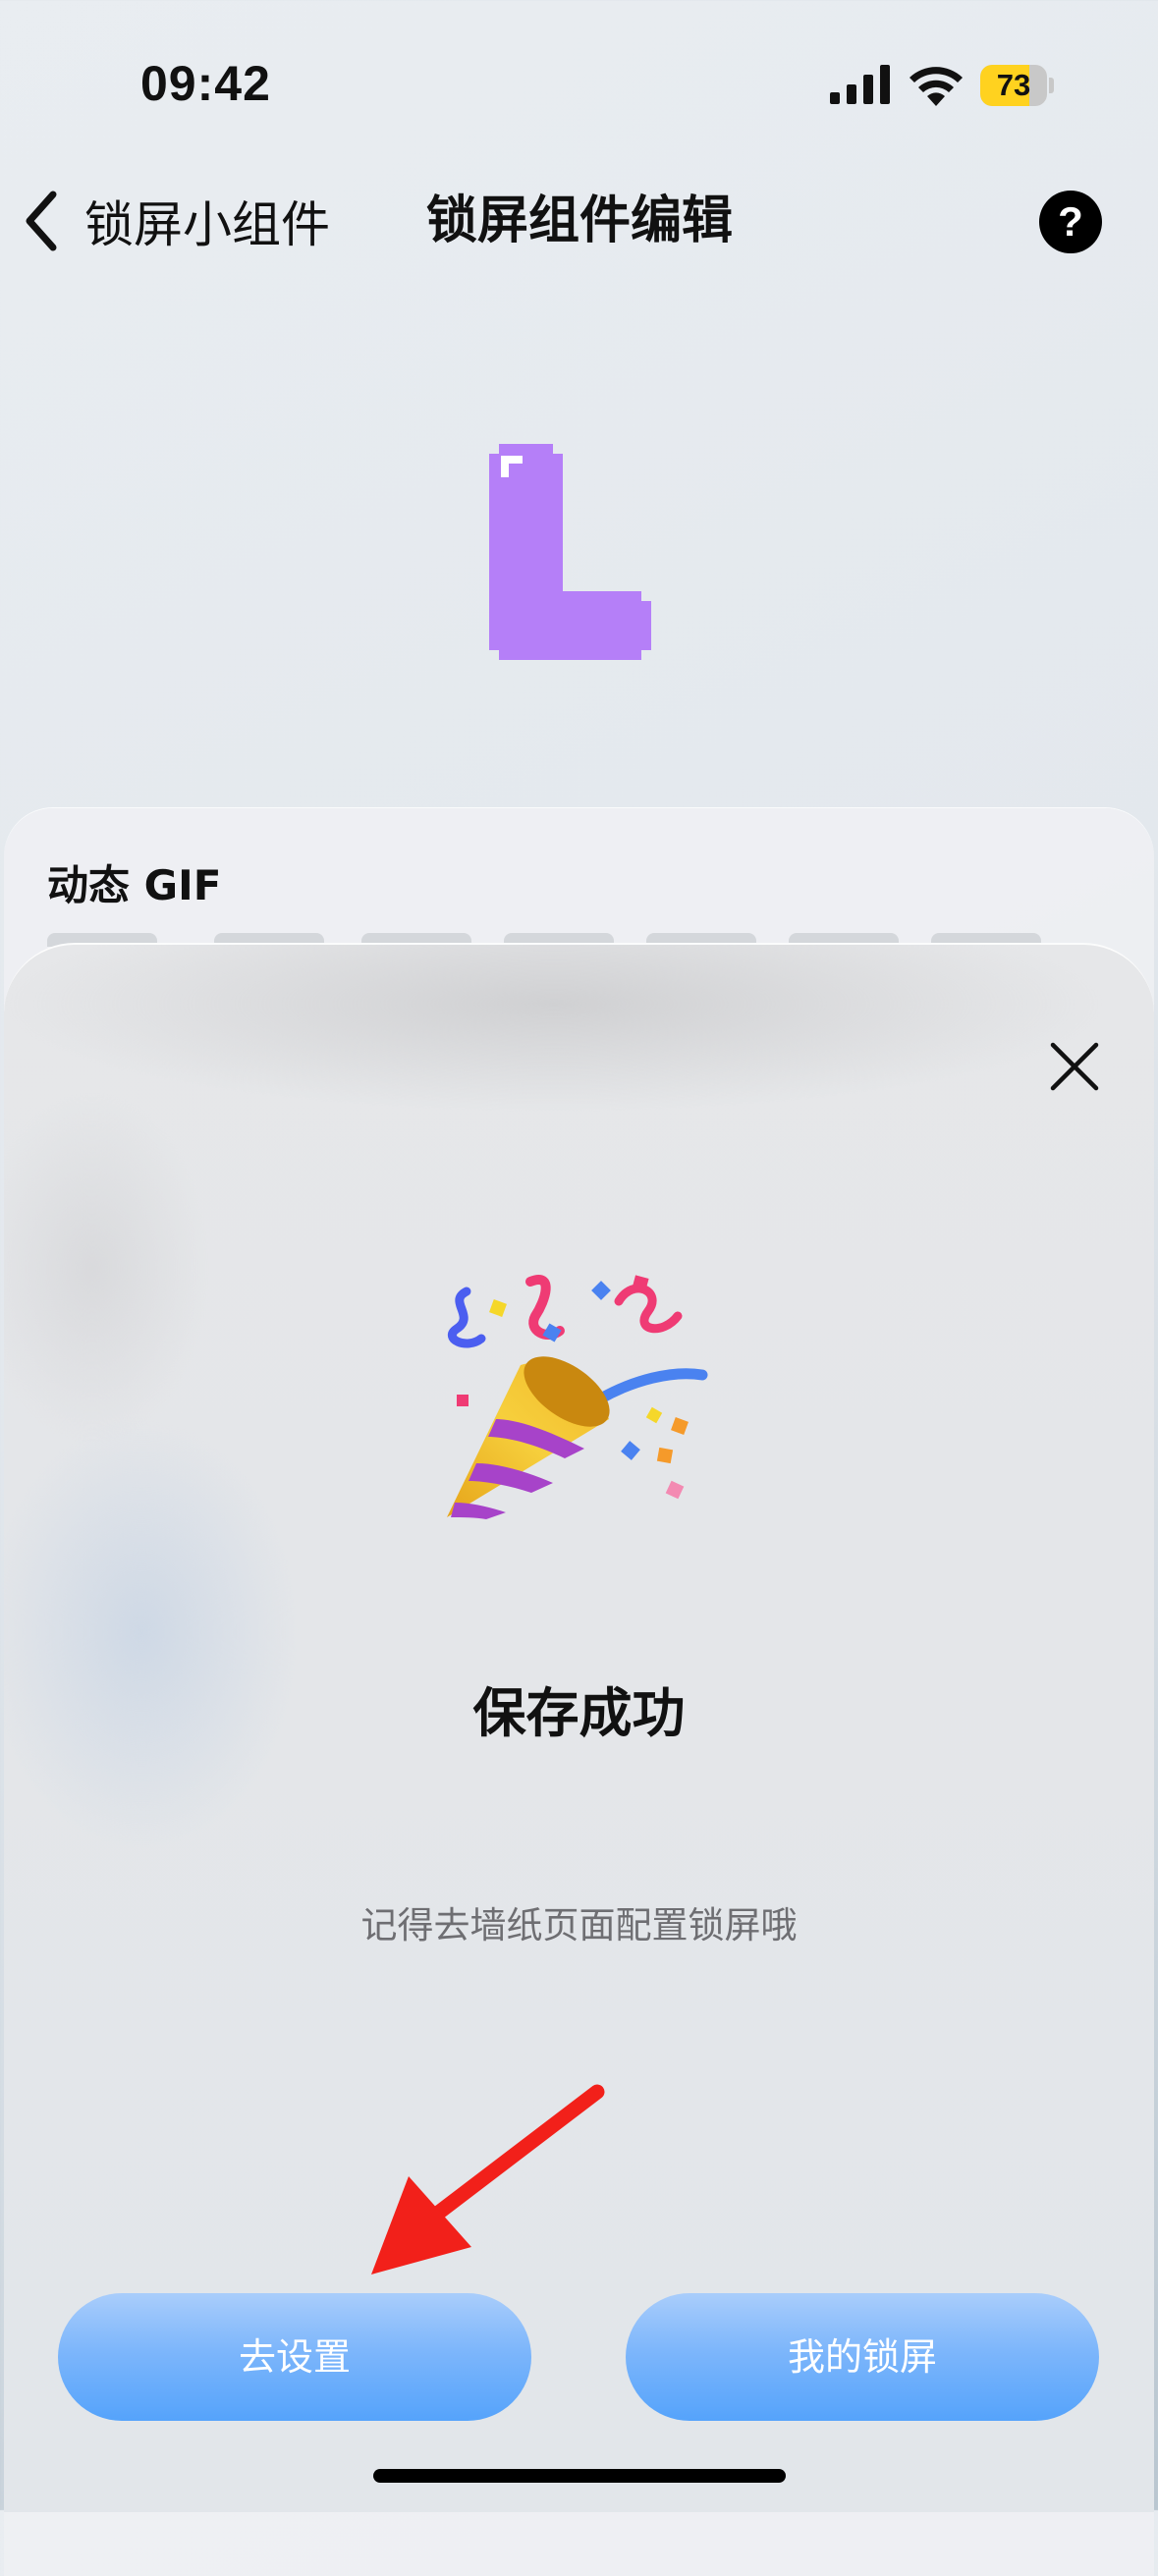 This screenshot has height=2576, width=1158. I want to click on close-icon, so click(1075, 1066).